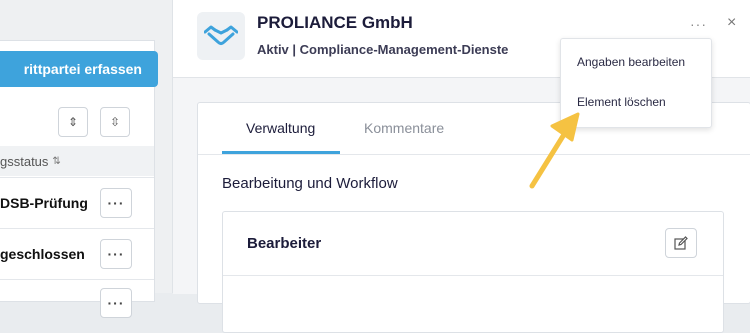 This screenshot has width=750, height=333. Describe the element at coordinates (56, 161) in the screenshot. I see `sort-icon: ⇅` at that location.